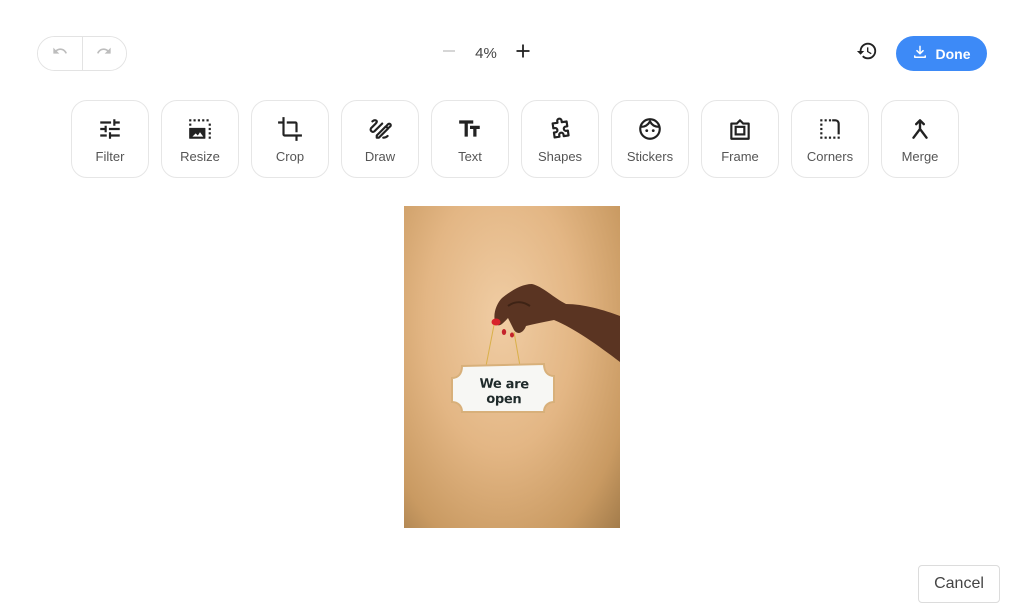  What do you see at coordinates (920, 156) in the screenshot?
I see `tool-label: Merge` at bounding box center [920, 156].